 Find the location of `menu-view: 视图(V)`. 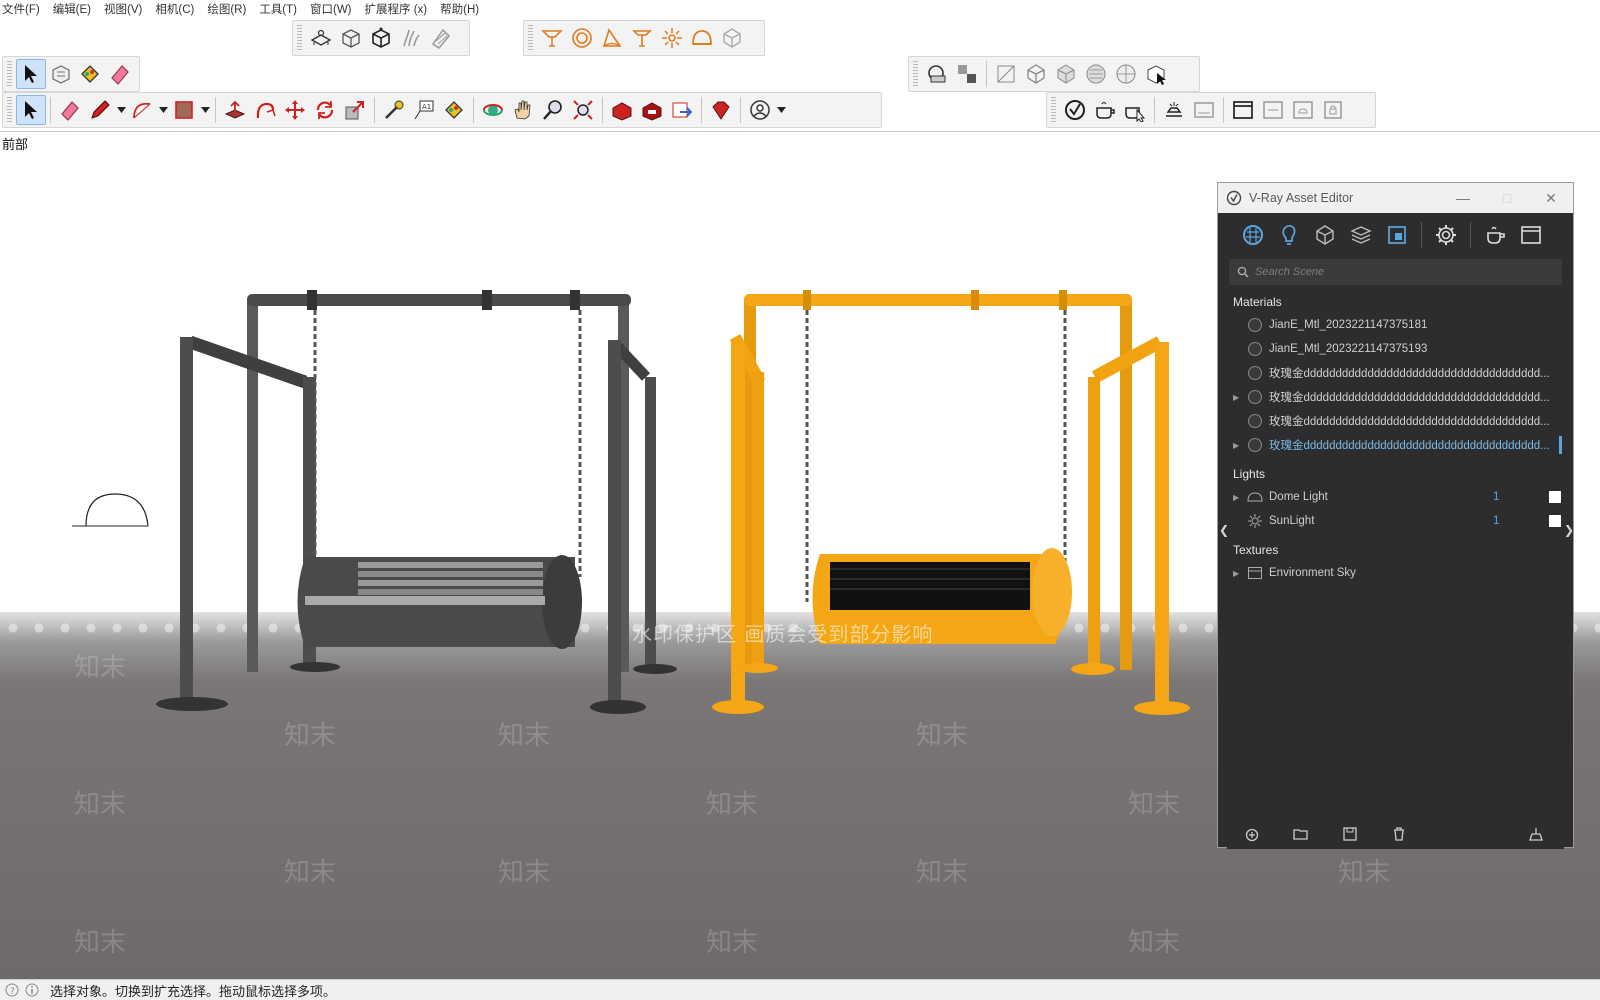

menu-view: 视图(V) is located at coordinates (123, 9).